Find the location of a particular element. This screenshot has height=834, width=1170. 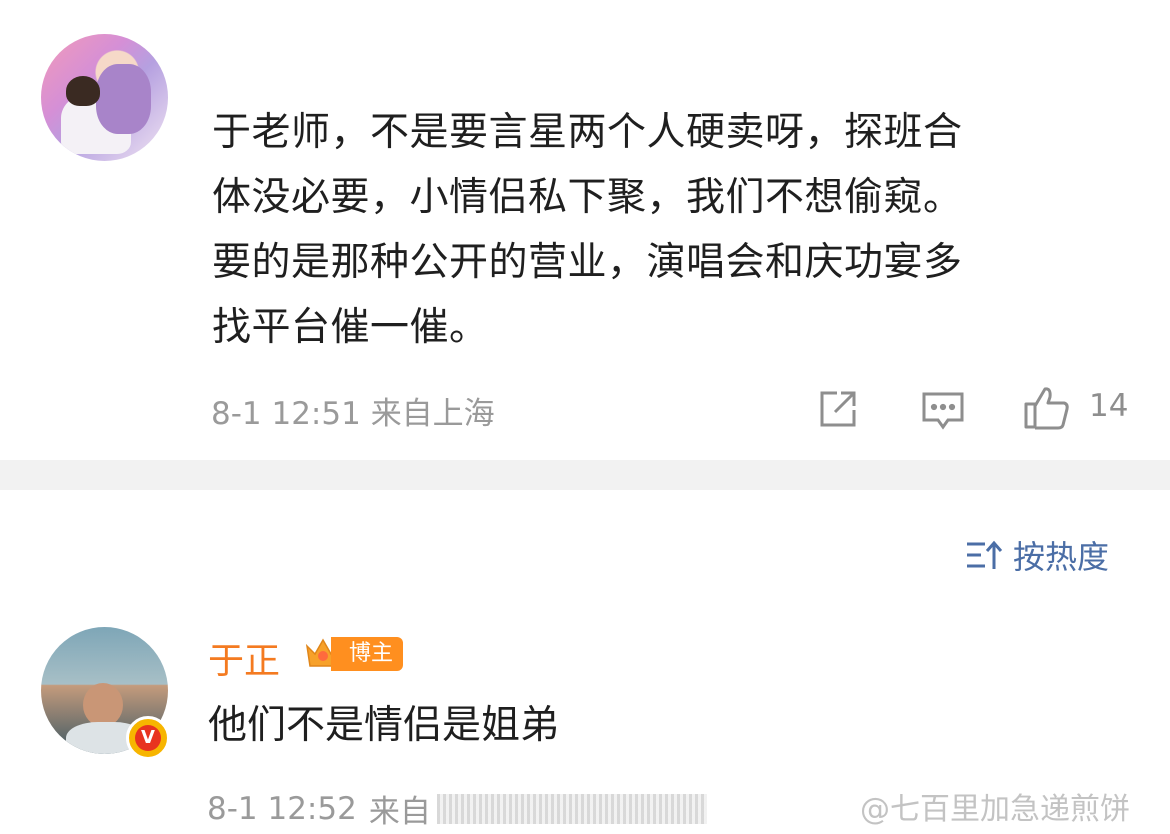

reply-username: 于正 is located at coordinates (244, 658).